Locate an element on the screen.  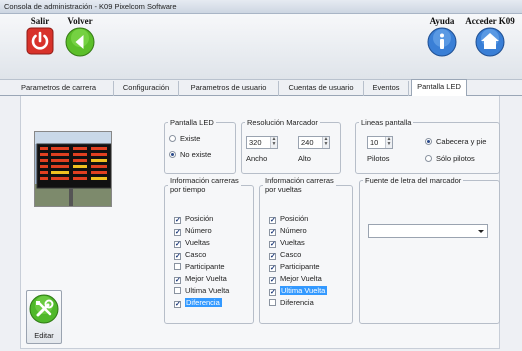
acceder-button: Acceder K09 is located at coordinates (490, 36).